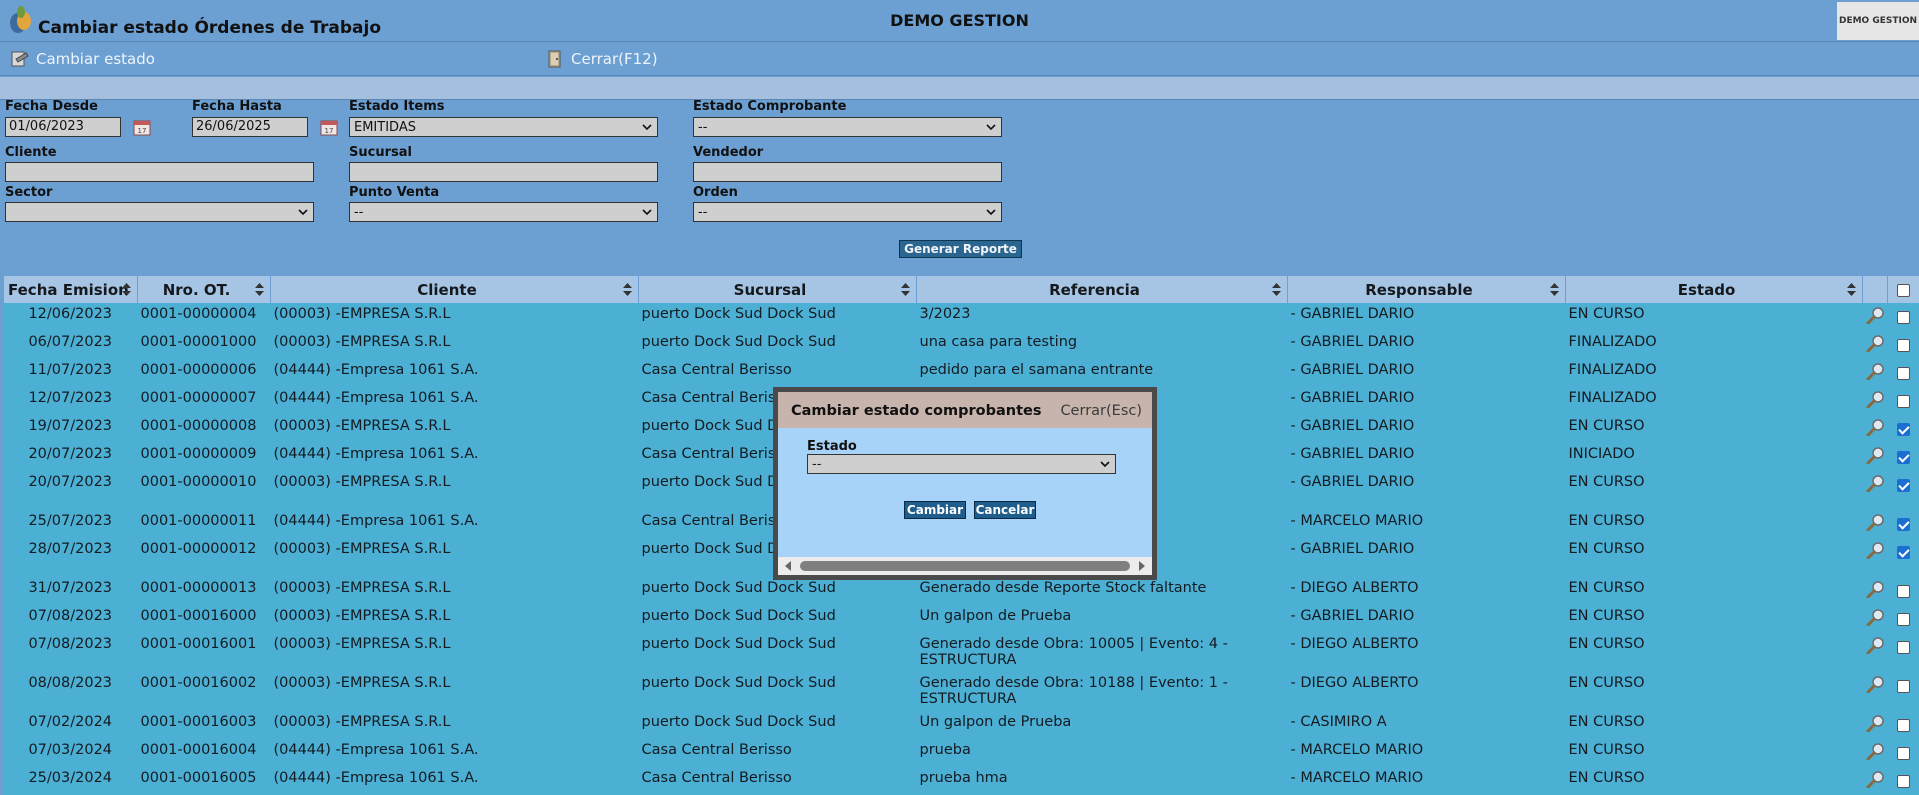  What do you see at coordinates (1142, 566) in the screenshot?
I see `scroll-right-icon` at bounding box center [1142, 566].